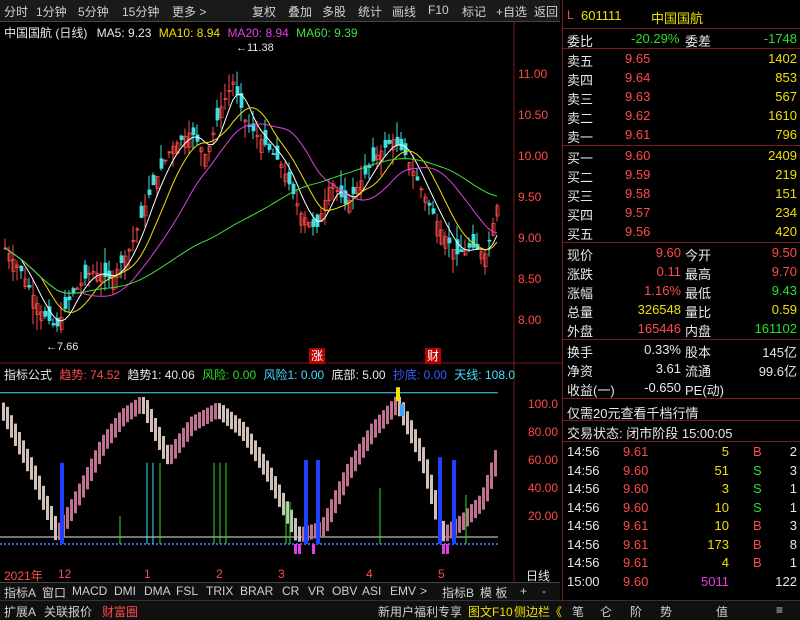  I want to click on indicator-tab: 窗口, so click(54, 592).